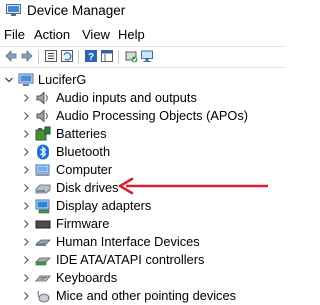 The height and width of the screenshot is (305, 320). I want to click on tree-root: LuciferG, so click(142, 80).